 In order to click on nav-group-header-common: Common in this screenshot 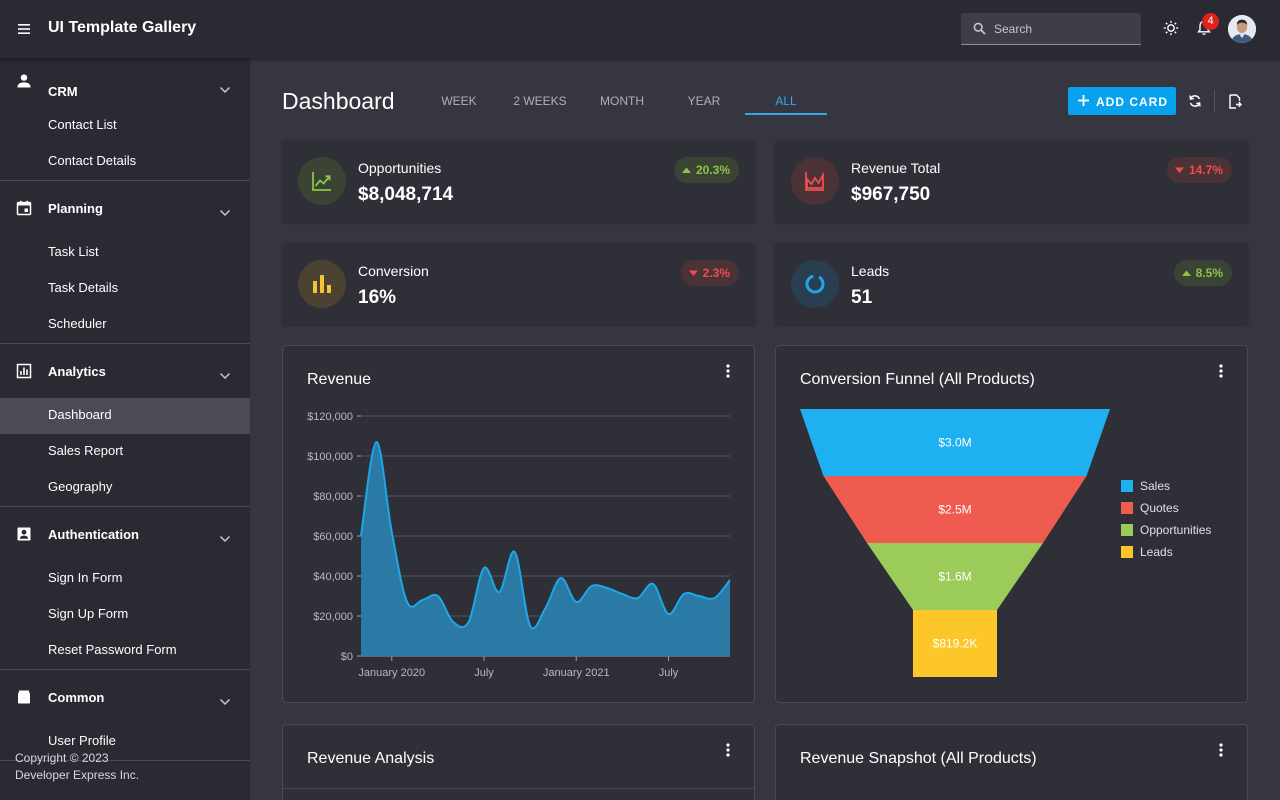, I will do `click(125, 697)`.